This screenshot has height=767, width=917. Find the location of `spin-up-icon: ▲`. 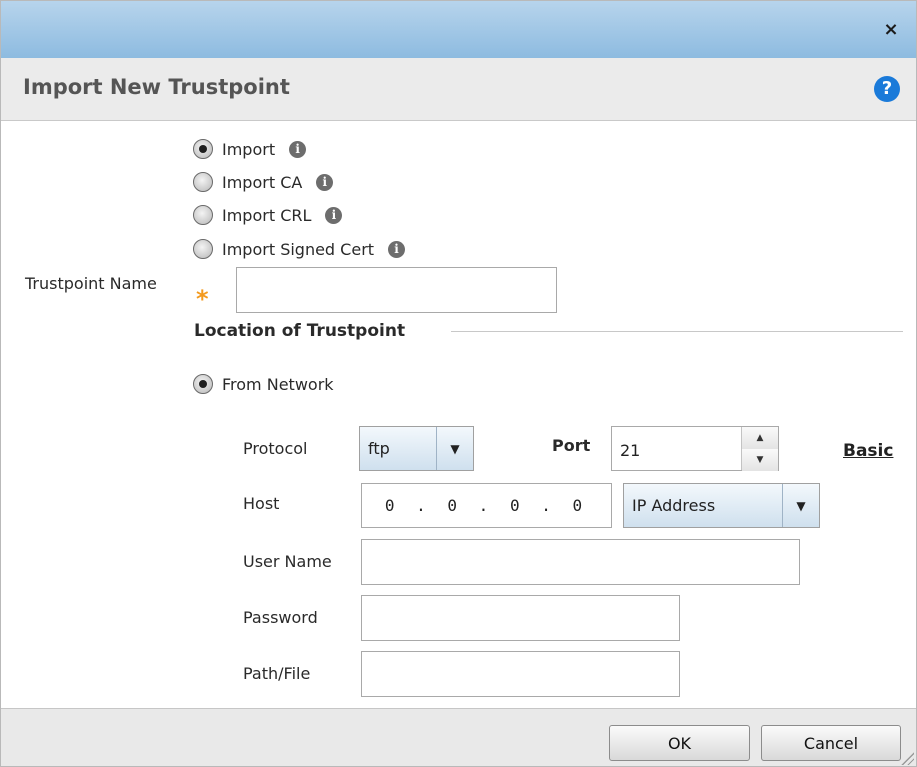

spin-up-icon: ▲ is located at coordinates (760, 438).